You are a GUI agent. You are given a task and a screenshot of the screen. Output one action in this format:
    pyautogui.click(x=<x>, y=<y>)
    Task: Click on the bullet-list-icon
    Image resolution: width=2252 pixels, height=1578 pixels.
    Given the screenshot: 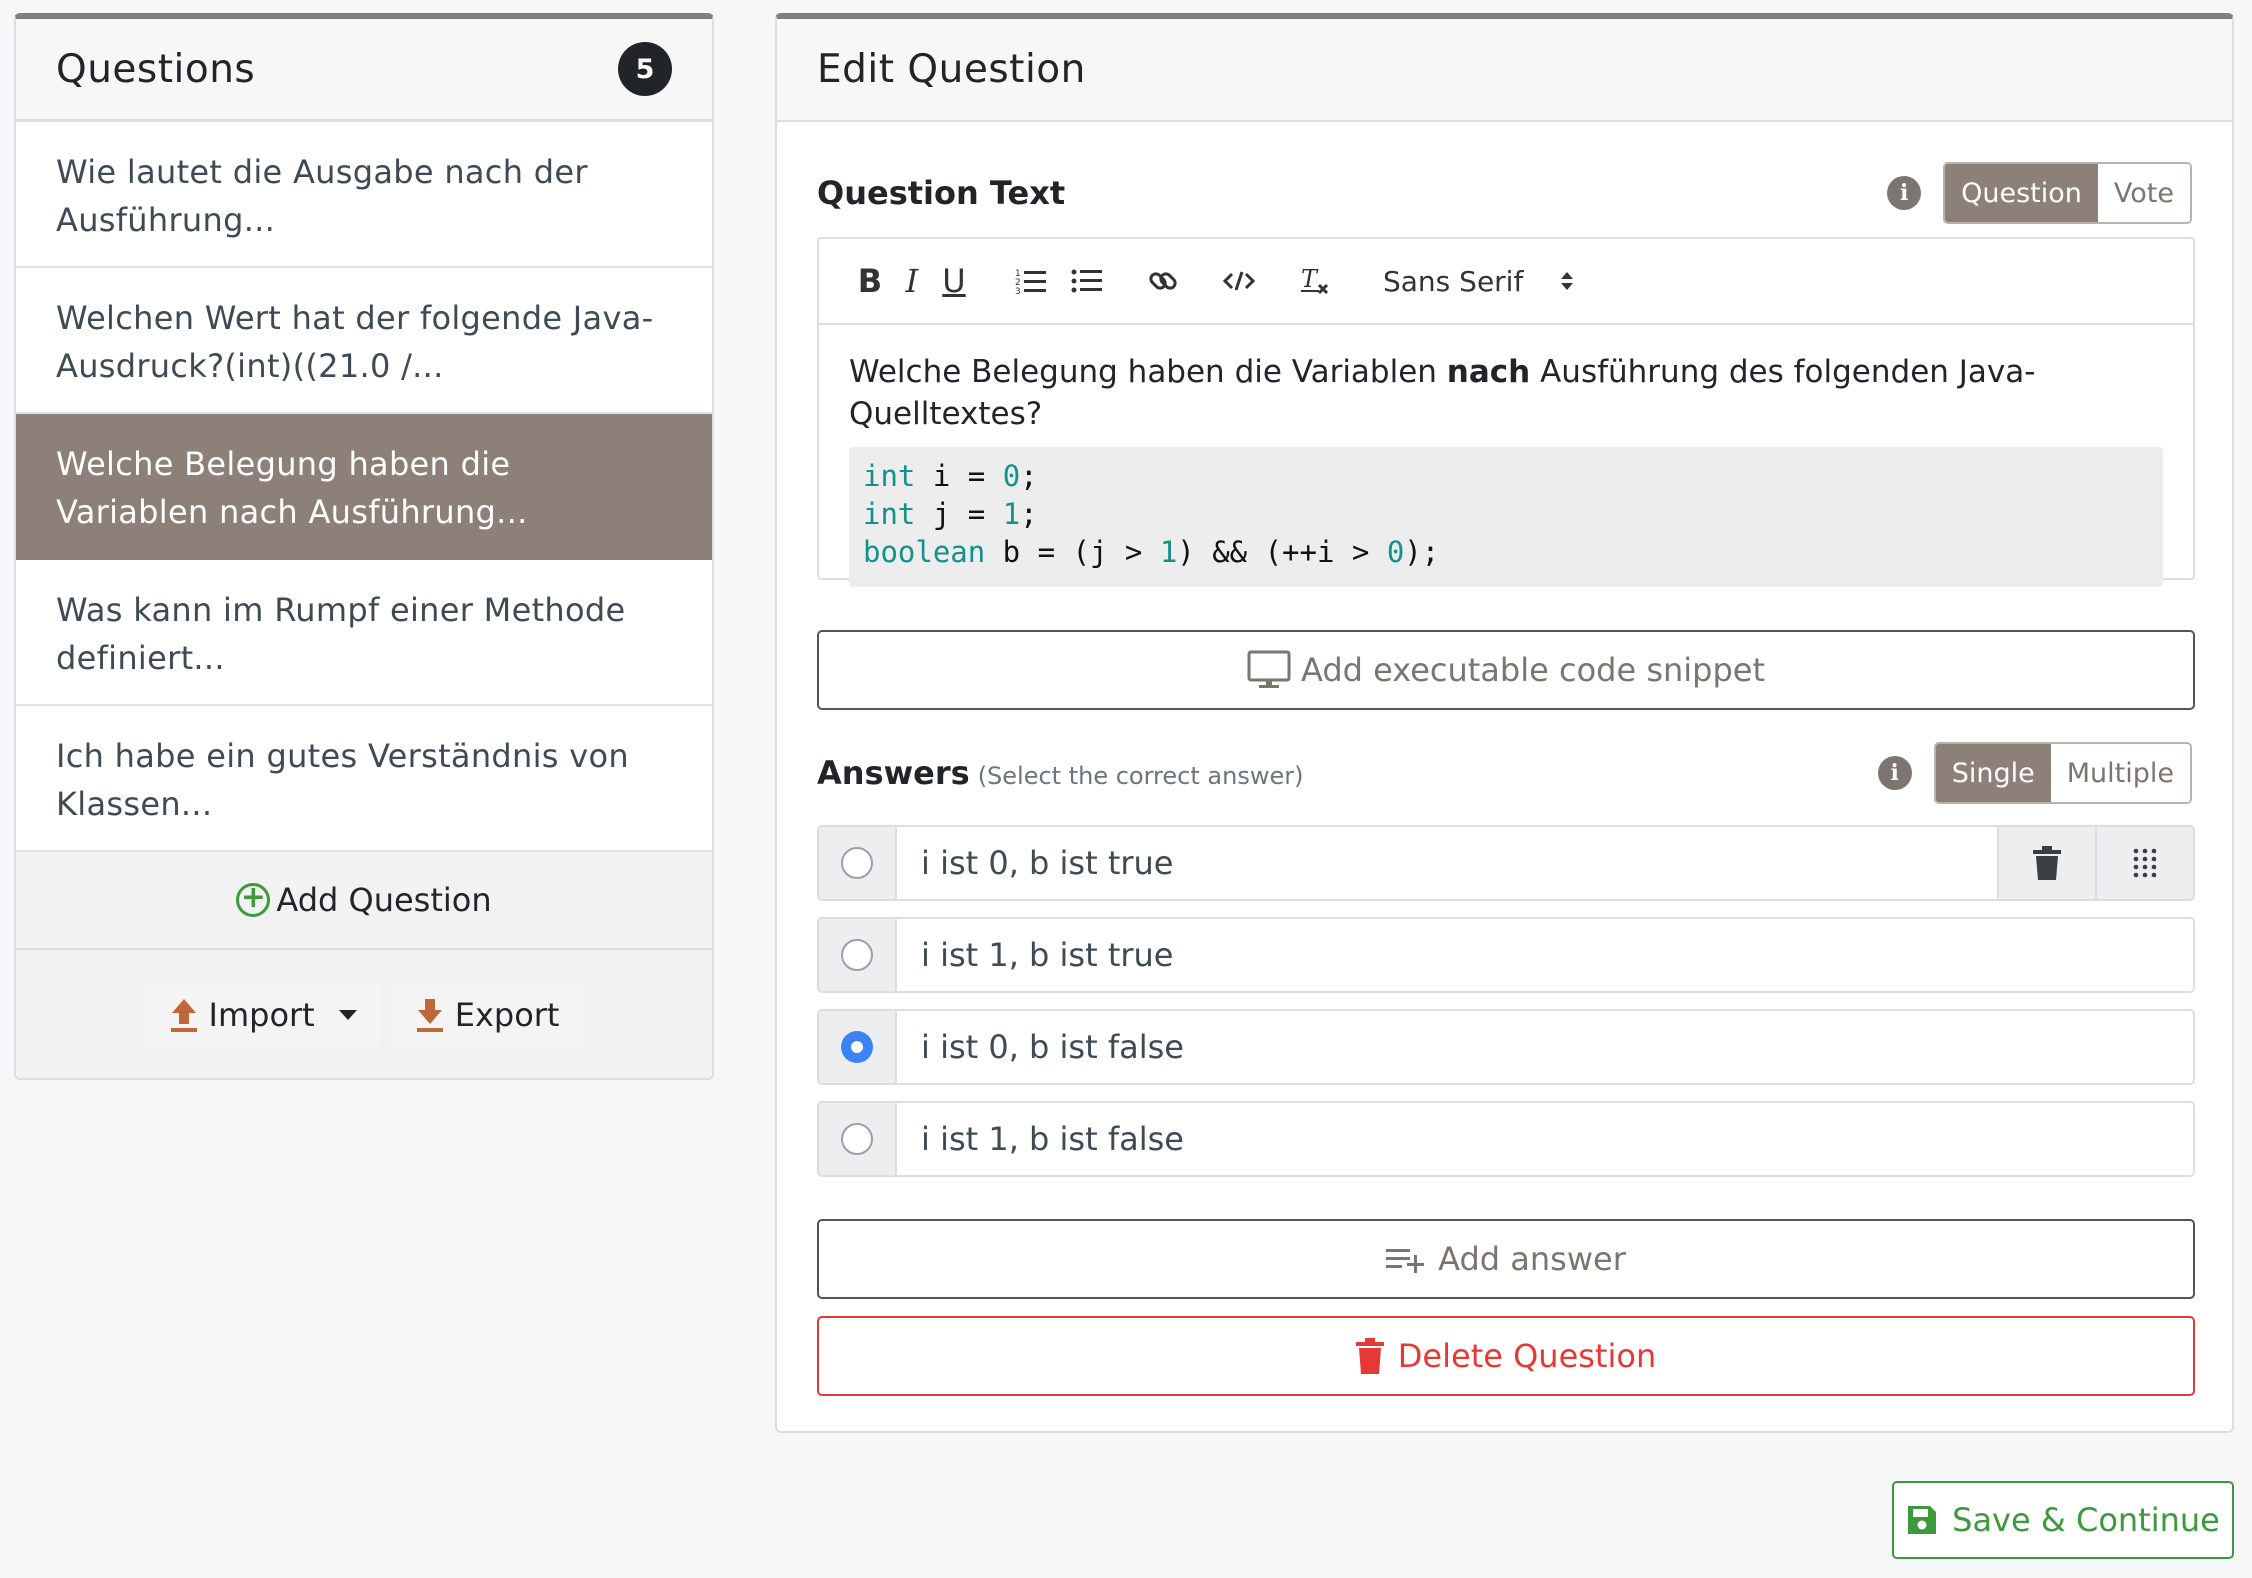 What is the action you would take?
    pyautogui.click(x=1087, y=281)
    